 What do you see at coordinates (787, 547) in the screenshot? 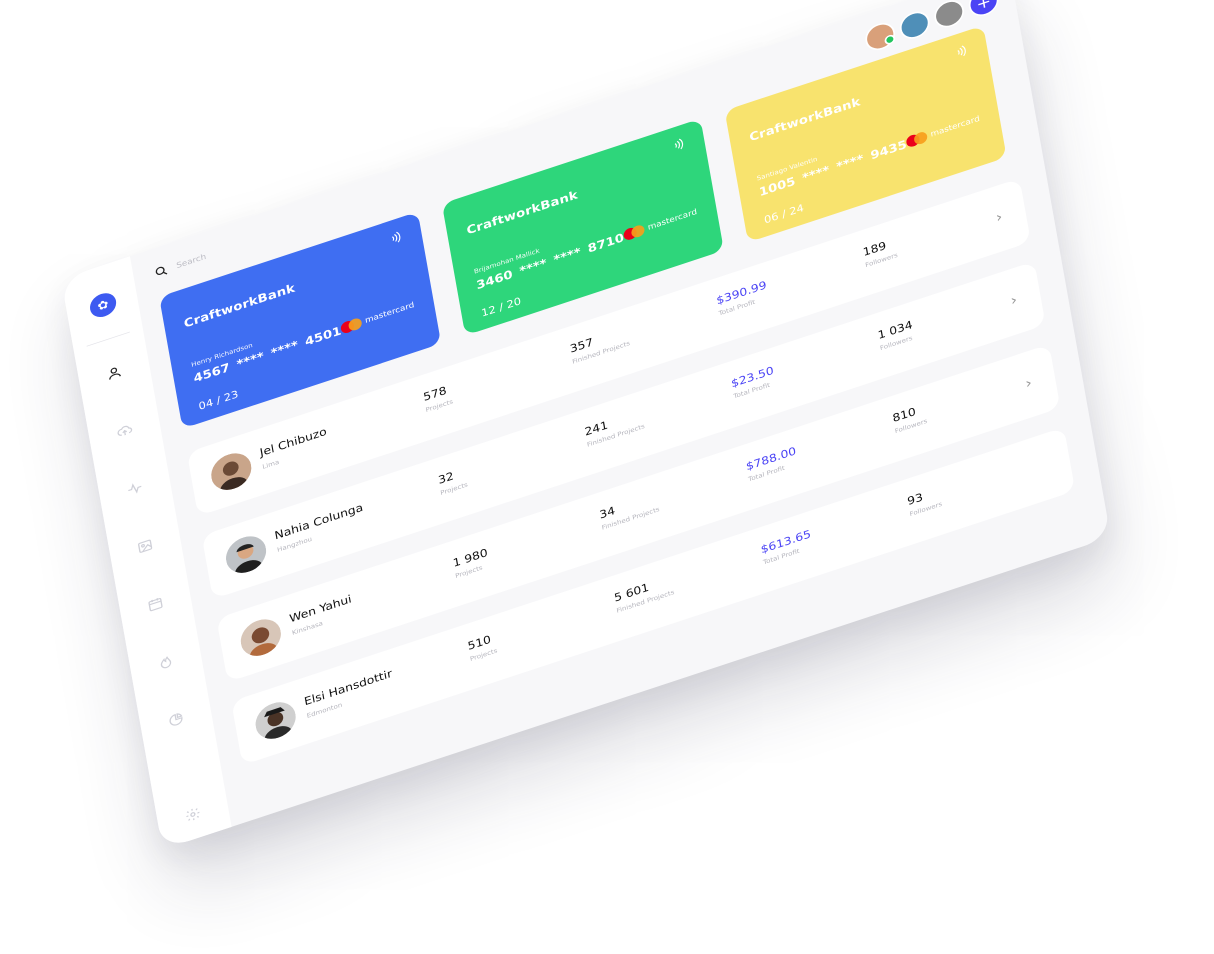
I see `profit-stat: $613.65 Total Profit` at bounding box center [787, 547].